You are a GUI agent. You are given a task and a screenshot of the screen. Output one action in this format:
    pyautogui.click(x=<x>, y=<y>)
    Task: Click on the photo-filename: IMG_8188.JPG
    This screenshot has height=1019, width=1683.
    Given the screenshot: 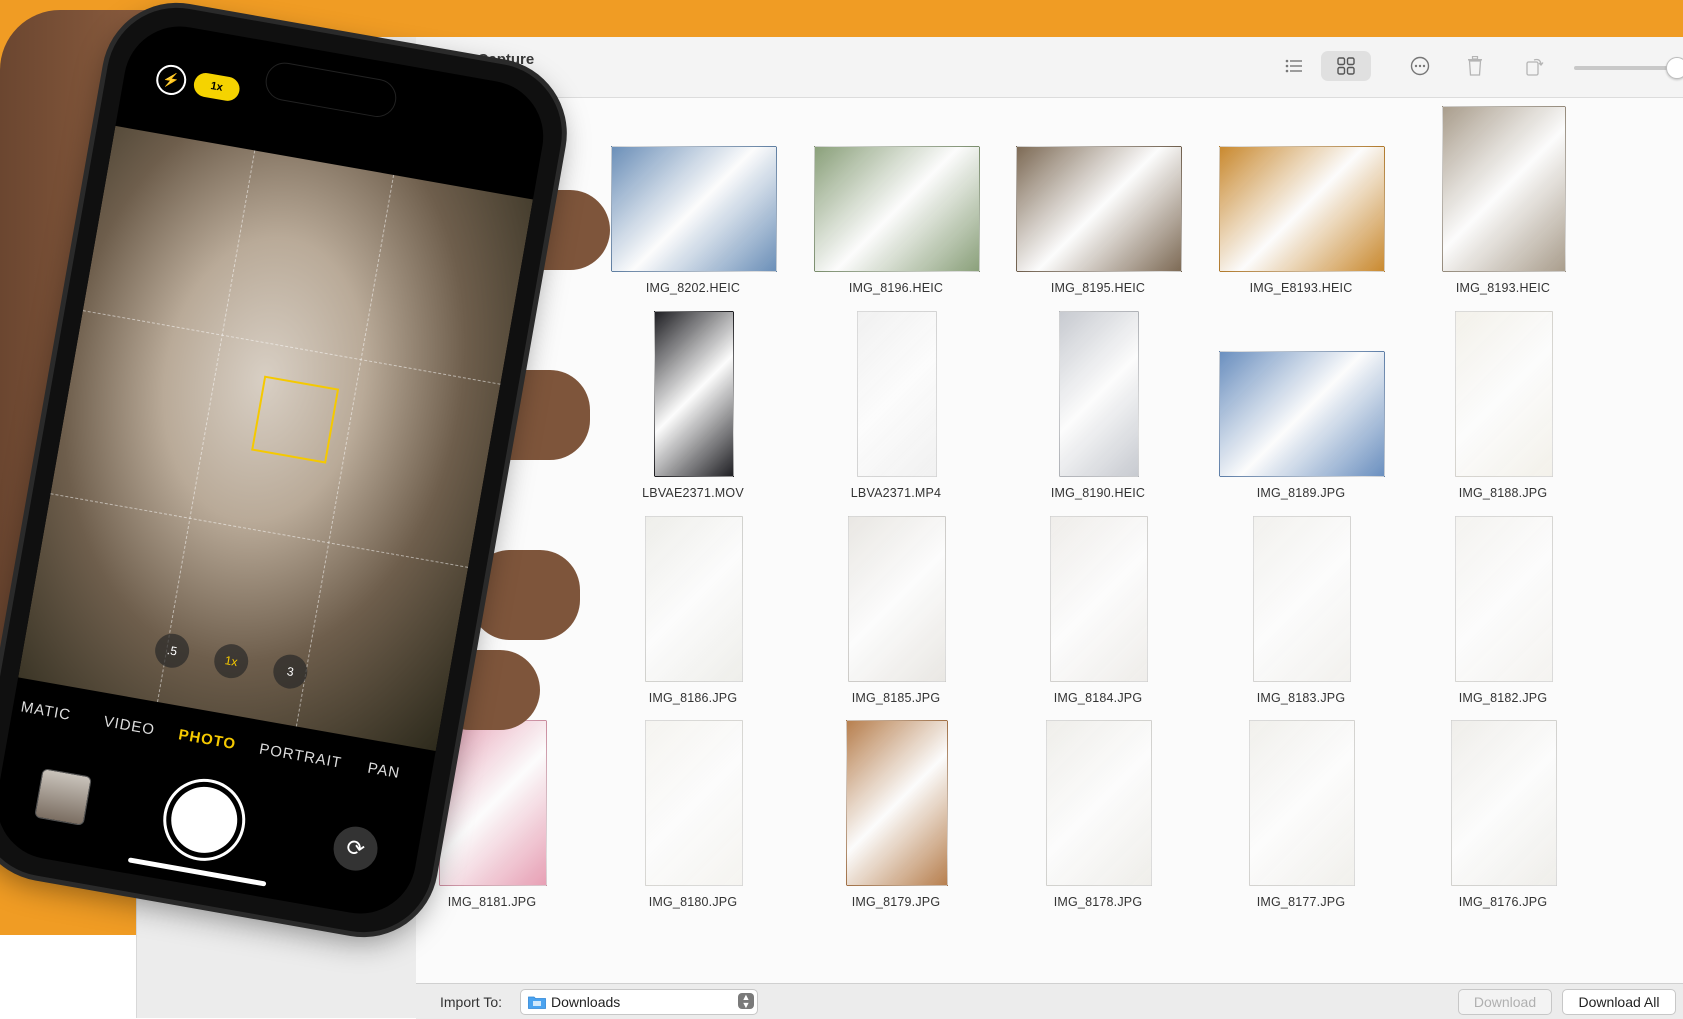 What is the action you would take?
    pyautogui.click(x=1503, y=493)
    